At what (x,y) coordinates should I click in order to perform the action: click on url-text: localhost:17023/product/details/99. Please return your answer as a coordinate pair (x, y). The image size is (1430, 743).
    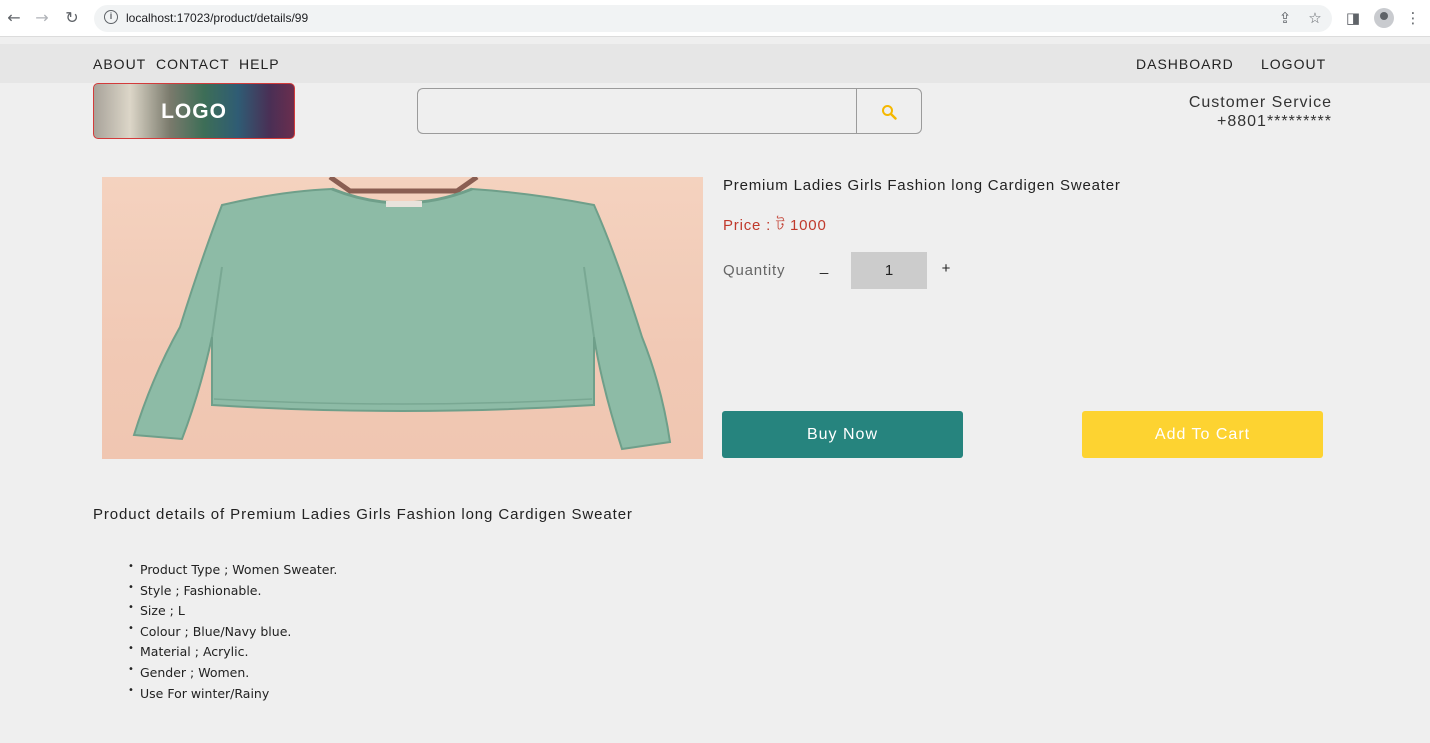
    Looking at the image, I should click on (217, 18).